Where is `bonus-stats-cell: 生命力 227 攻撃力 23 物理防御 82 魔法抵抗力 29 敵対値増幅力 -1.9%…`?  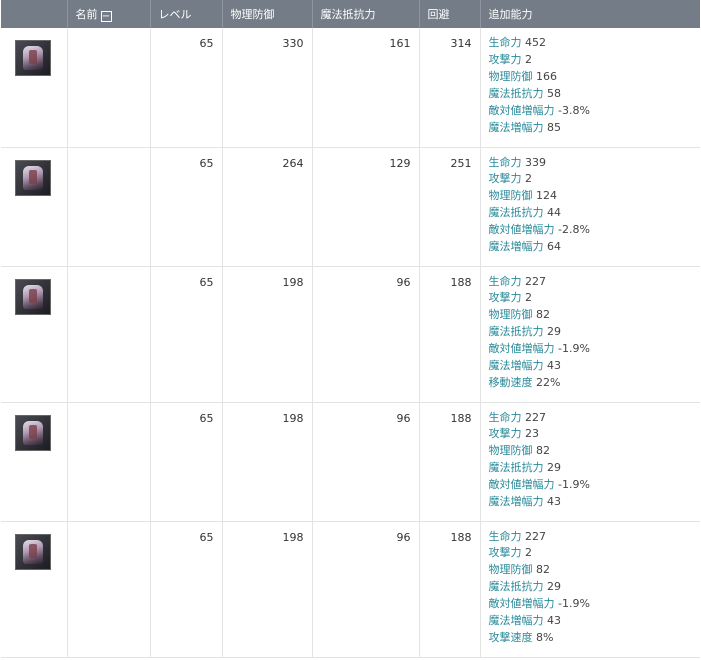
bonus-stats-cell: 生命力 227 攻撃力 23 物理防御 82 魔法抵抗力 29 敵対値増幅力 -1.9%… is located at coordinates (590, 462).